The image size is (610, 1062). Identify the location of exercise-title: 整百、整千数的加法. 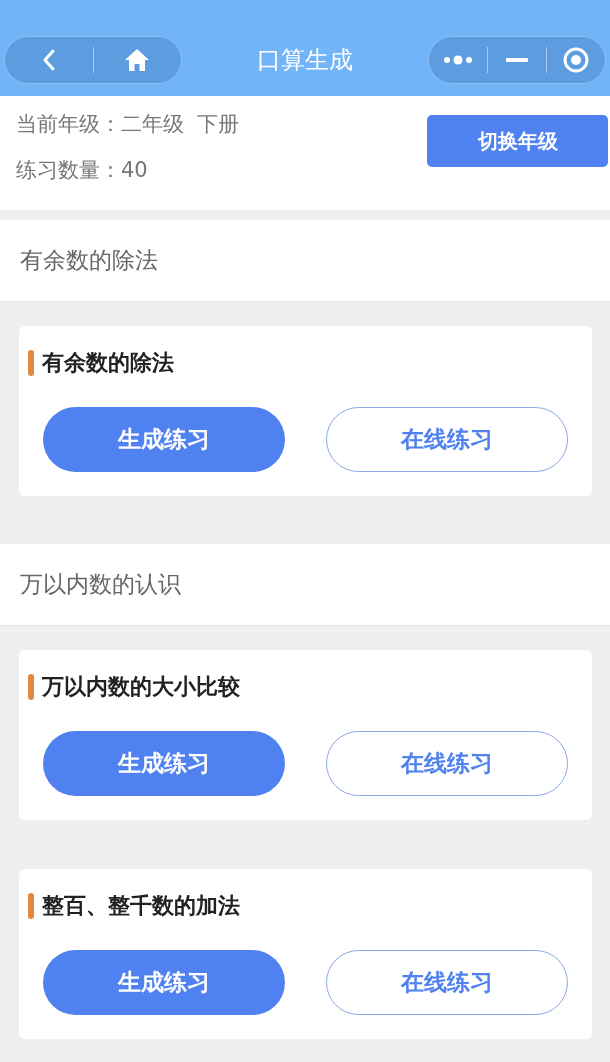
(141, 906).